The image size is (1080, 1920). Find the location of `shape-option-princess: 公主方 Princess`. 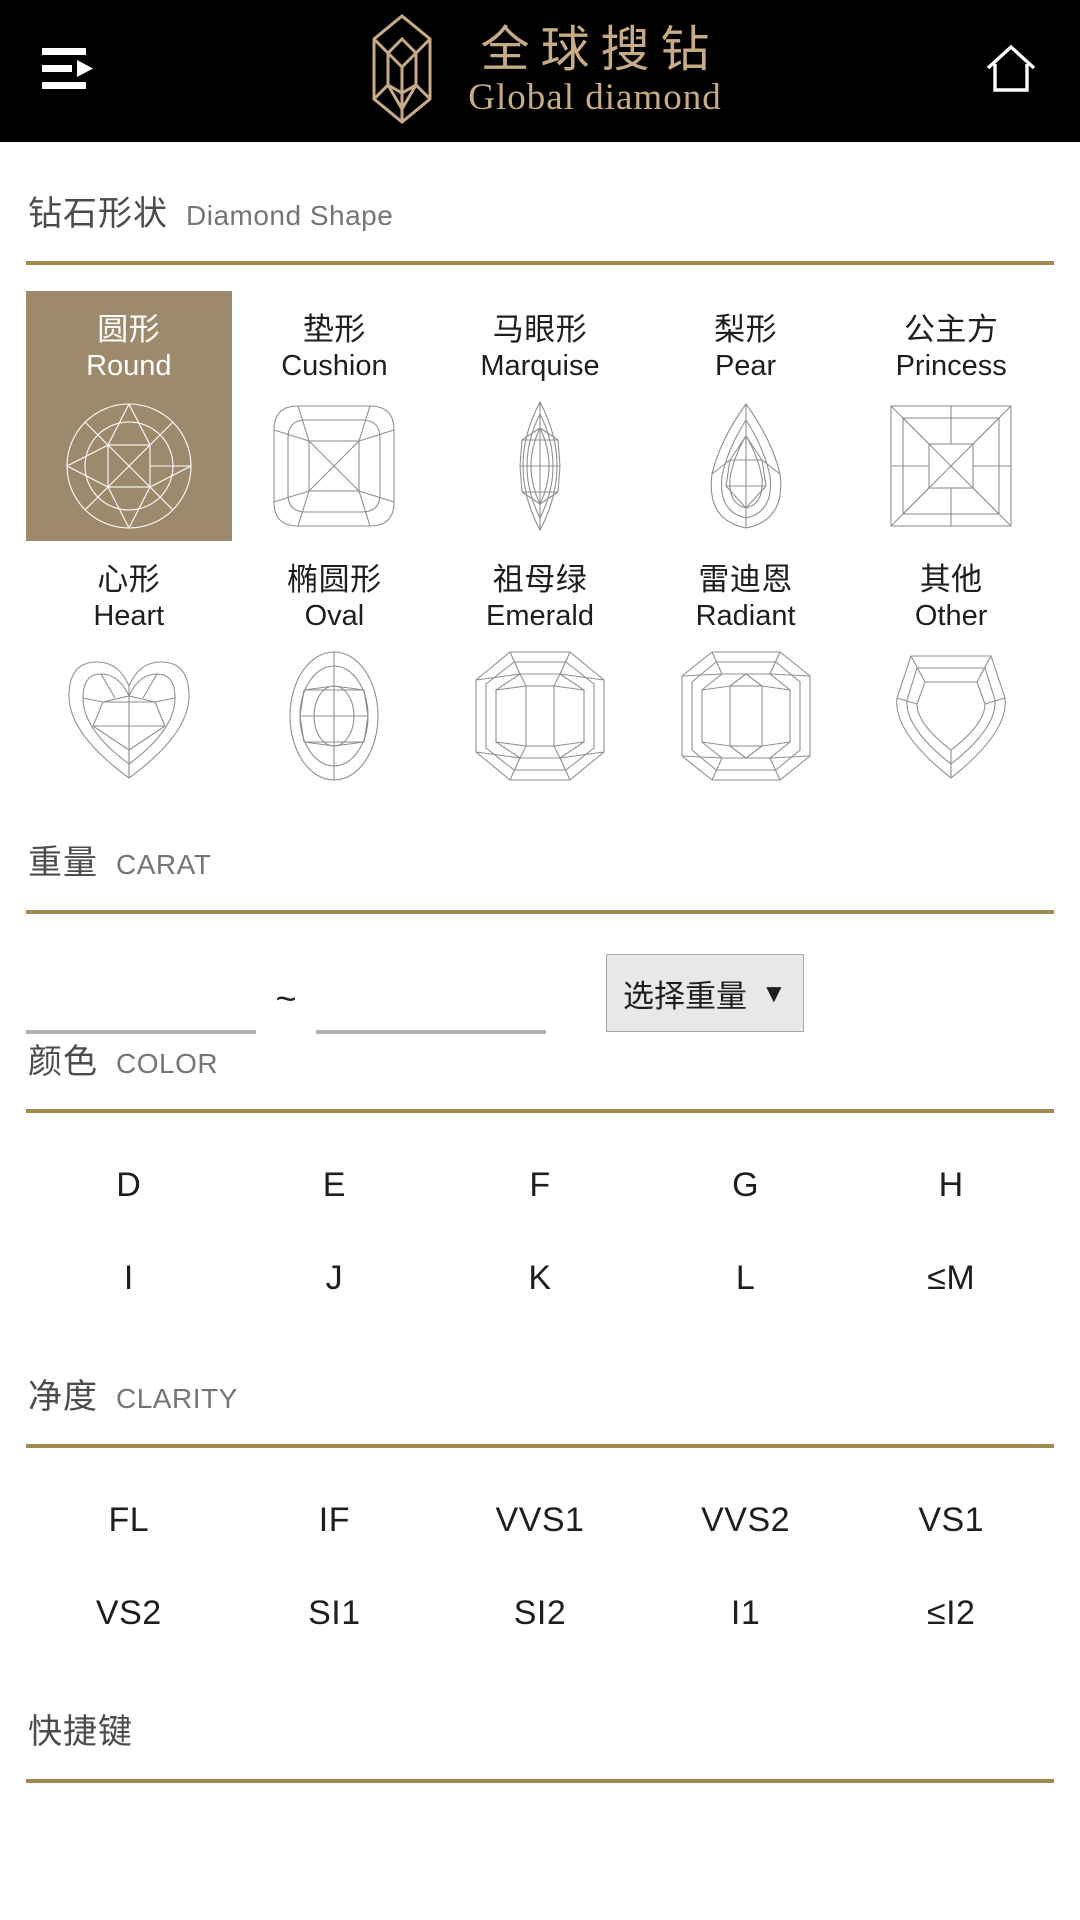

shape-option-princess: 公主方 Princess is located at coordinates (951, 416).